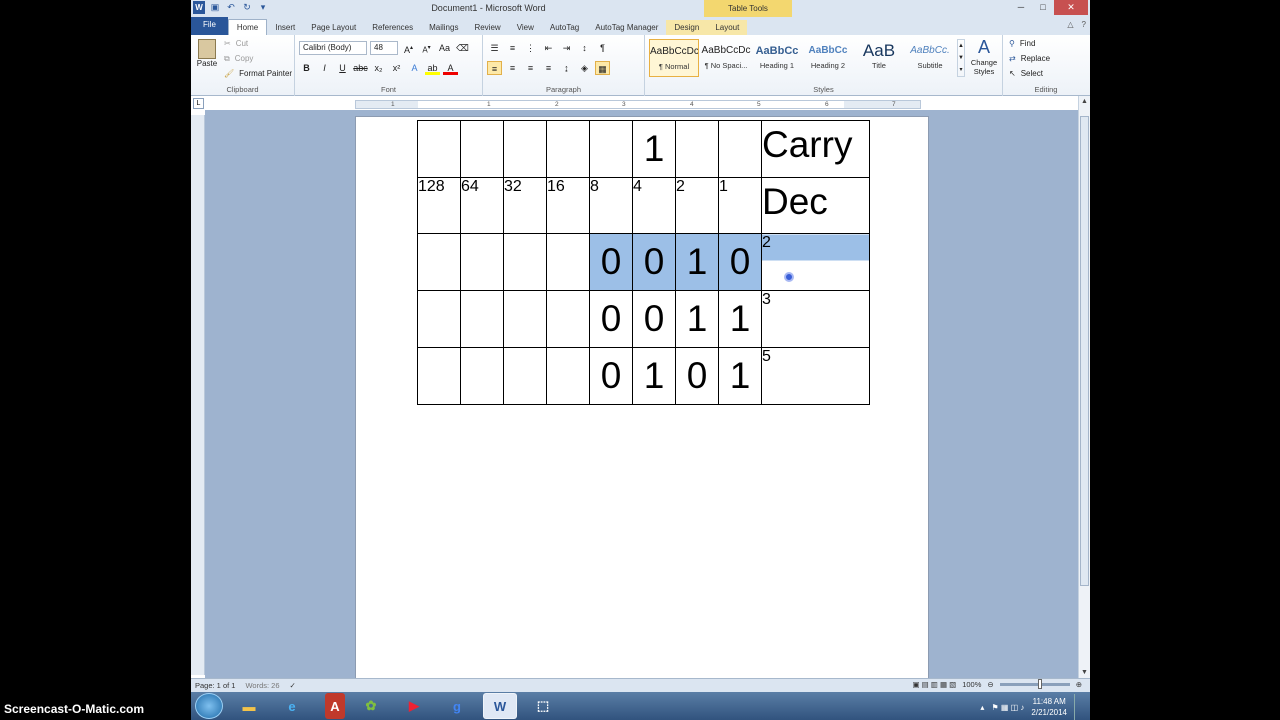 The image size is (1280, 720). Describe the element at coordinates (198, 103) in the screenshot. I see `tab-selector: L` at that location.